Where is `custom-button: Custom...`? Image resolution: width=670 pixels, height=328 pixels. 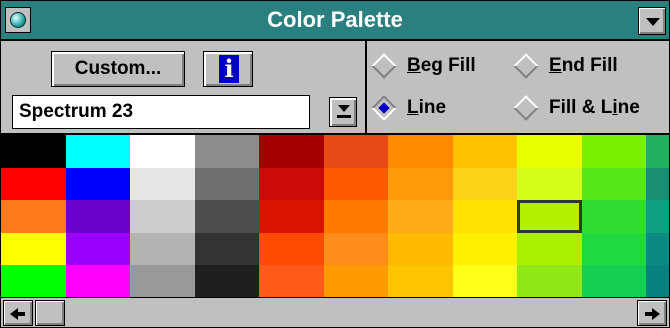
custom-button: Custom... is located at coordinates (118, 69).